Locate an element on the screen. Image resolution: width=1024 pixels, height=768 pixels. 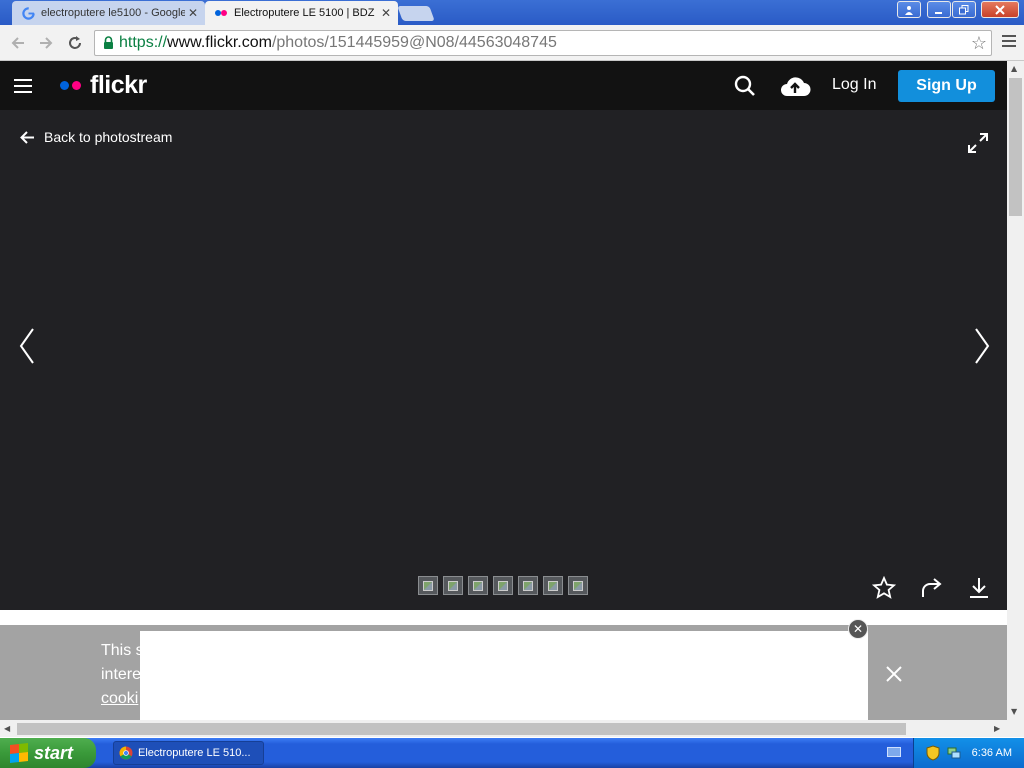
forward-arrow-icon is located at coordinates (46, 43).